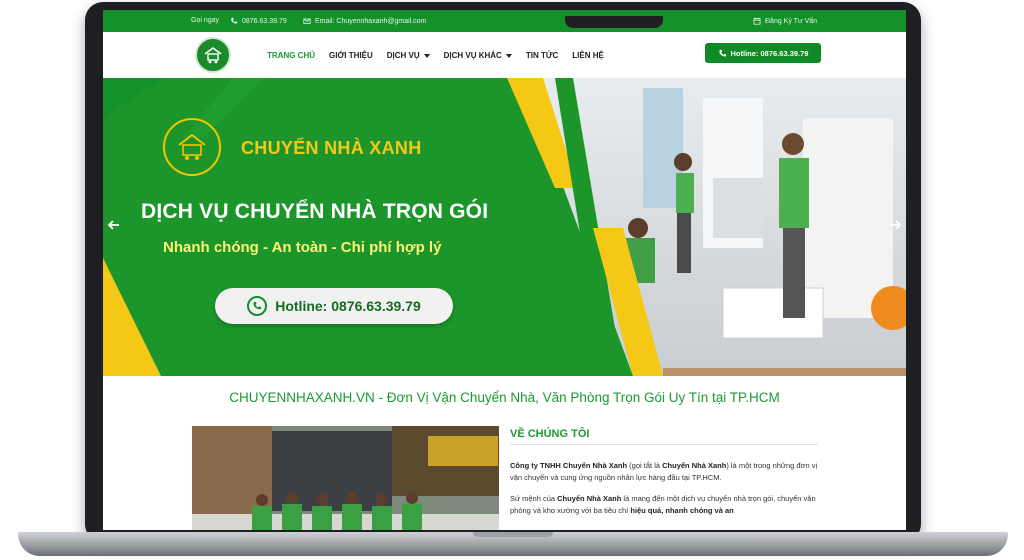  I want to click on nav-item-other-services-wrap: DỊCH VỤ KHÁC, so click(478, 55).